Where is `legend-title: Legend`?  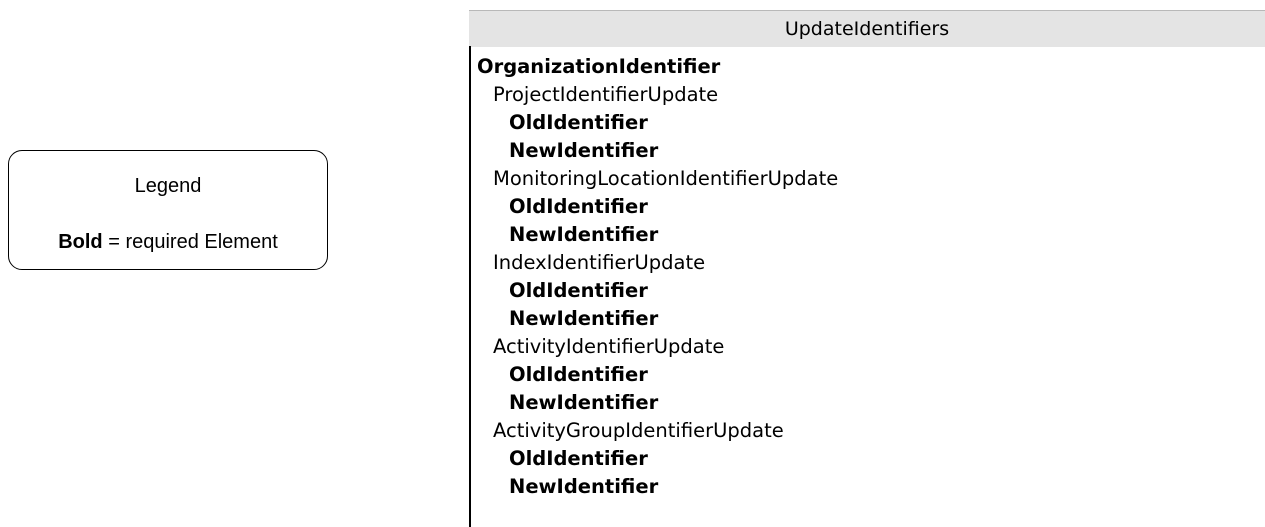 legend-title: Legend is located at coordinates (168, 186).